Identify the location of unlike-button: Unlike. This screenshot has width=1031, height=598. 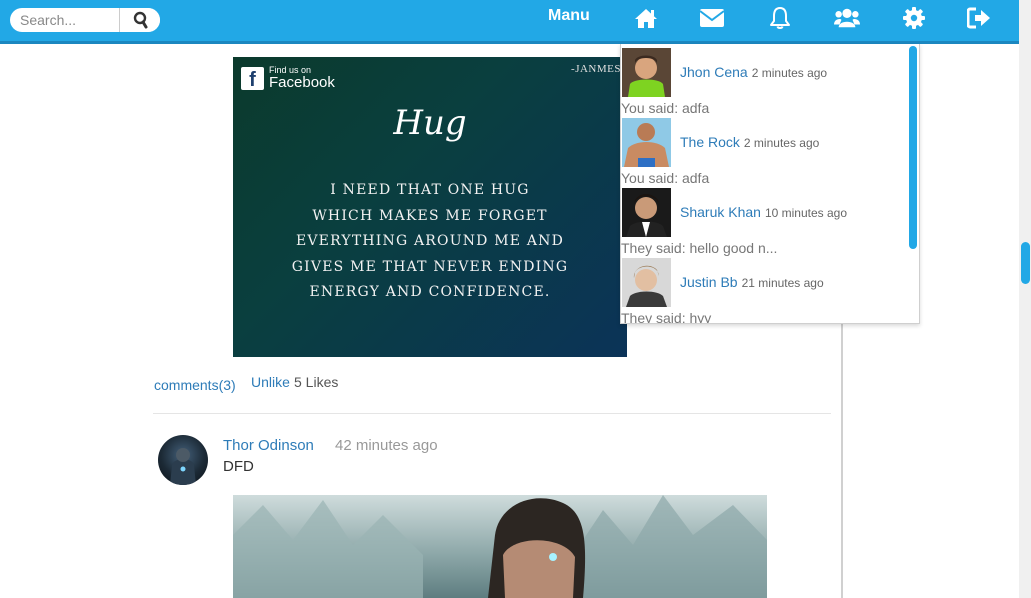
(270, 382).